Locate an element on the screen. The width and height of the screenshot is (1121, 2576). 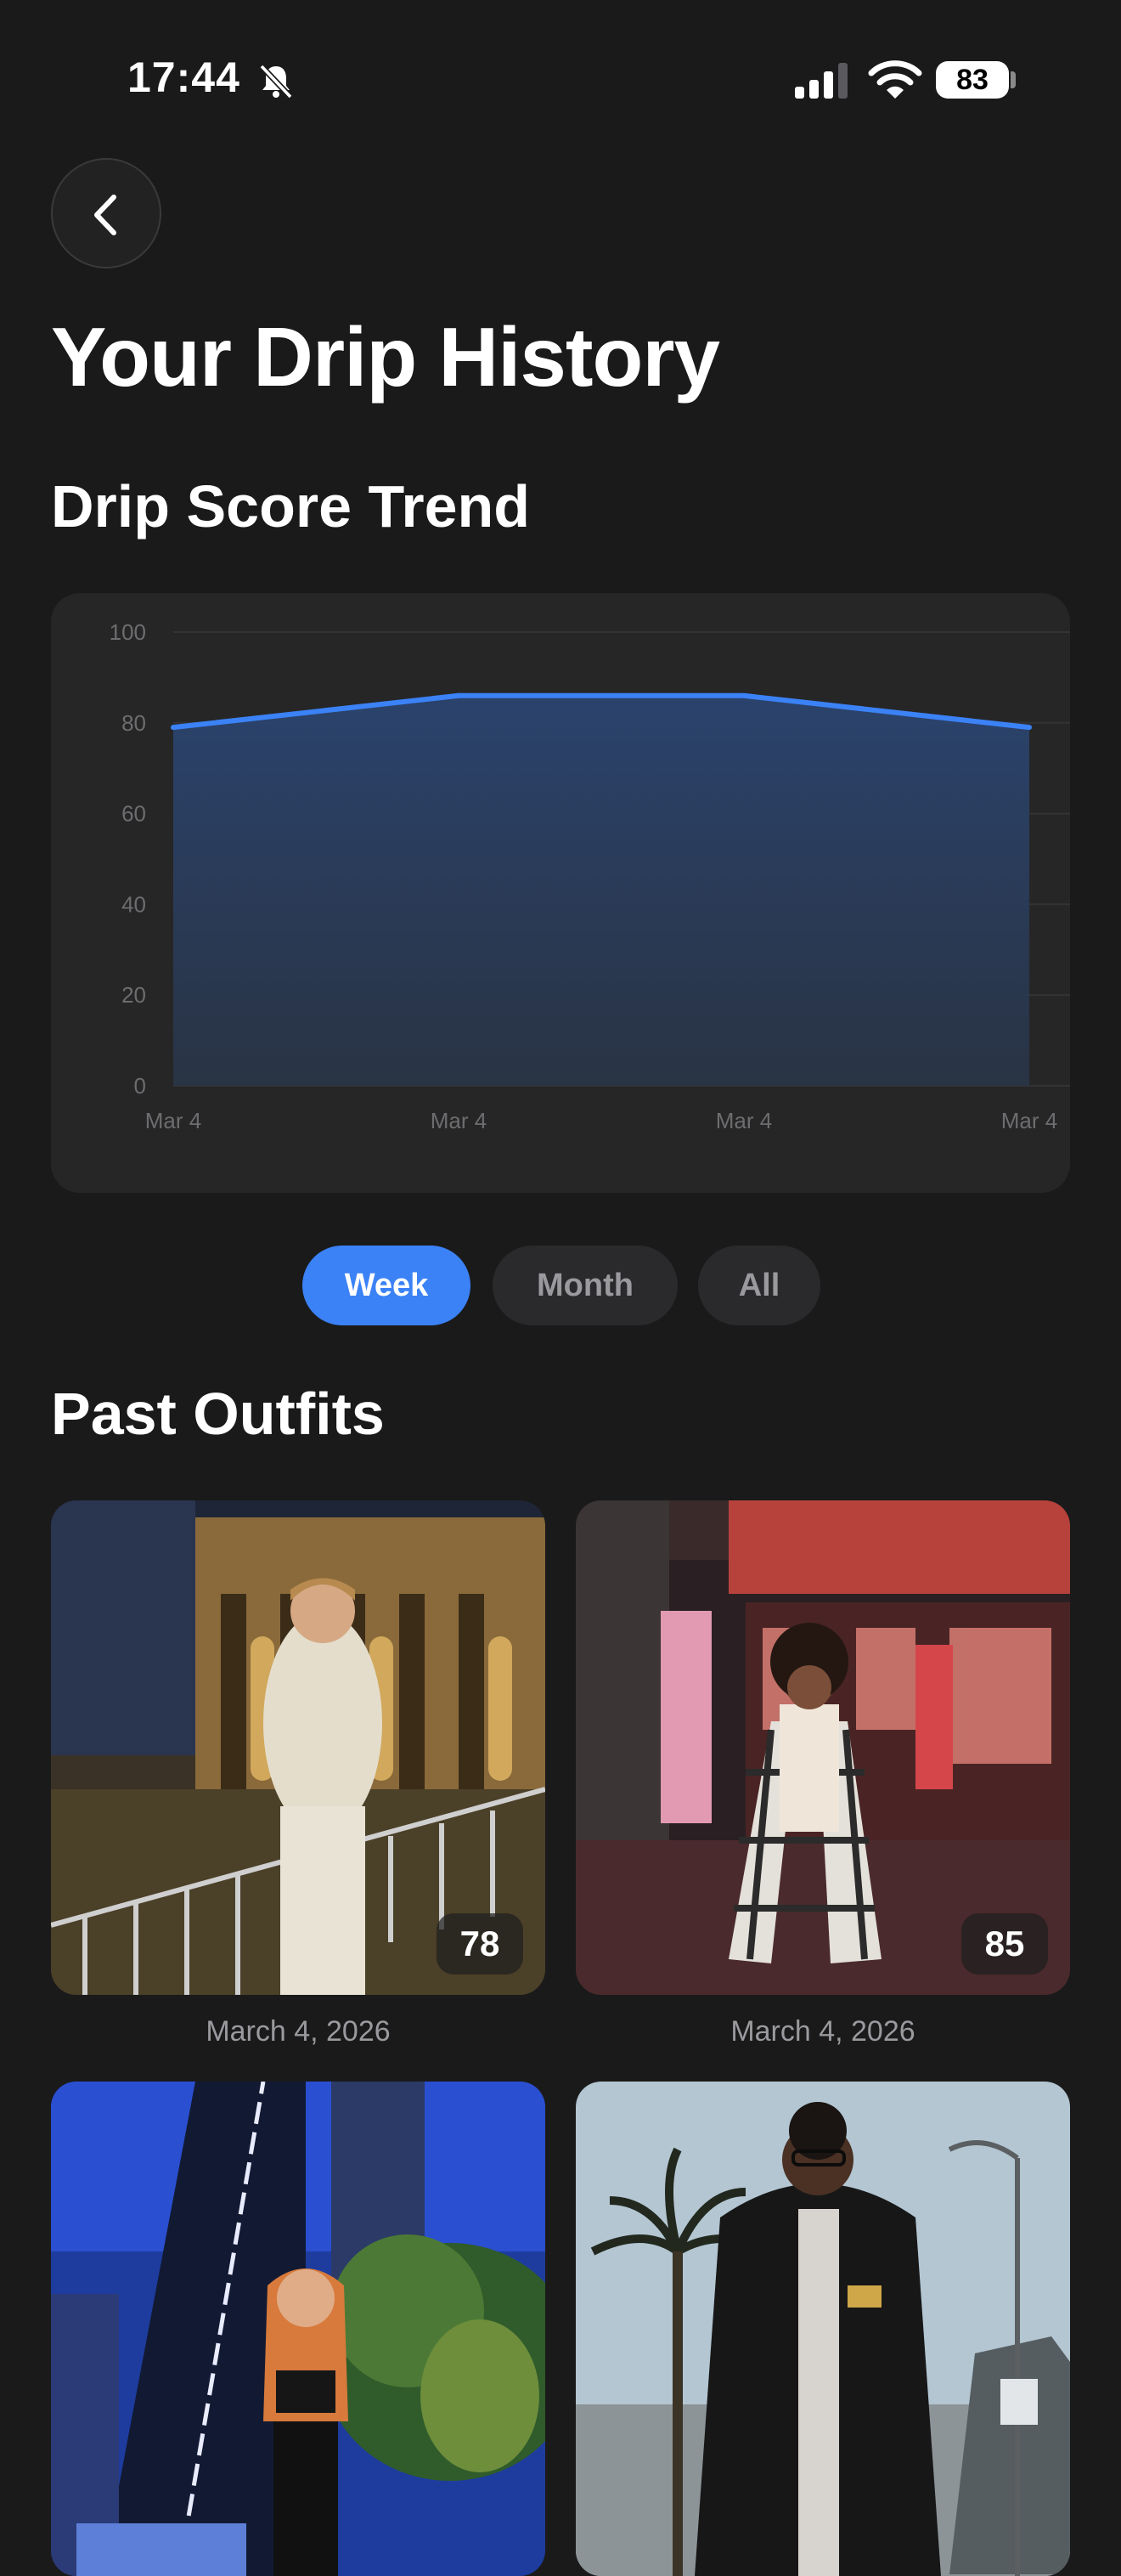
outfit-card: 85 is located at coordinates (823, 1747).